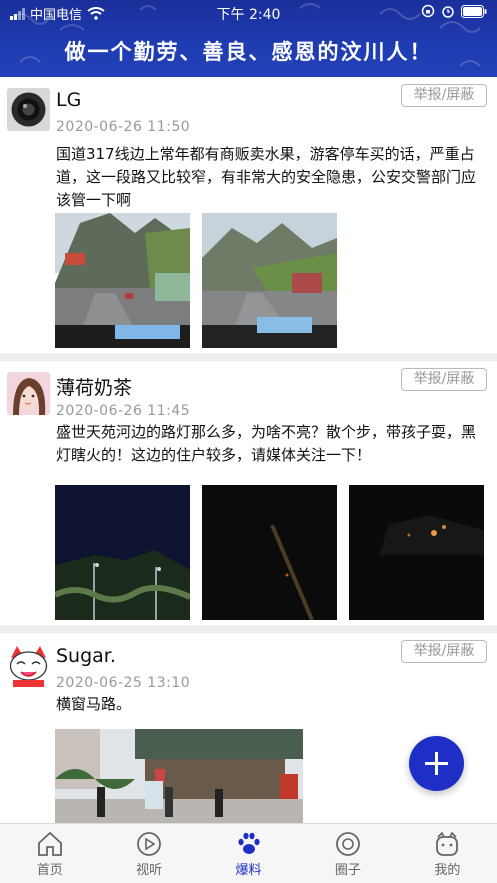 Image resolution: width=497 pixels, height=883 pixels. I want to click on tab-label: 我的, so click(447, 870).